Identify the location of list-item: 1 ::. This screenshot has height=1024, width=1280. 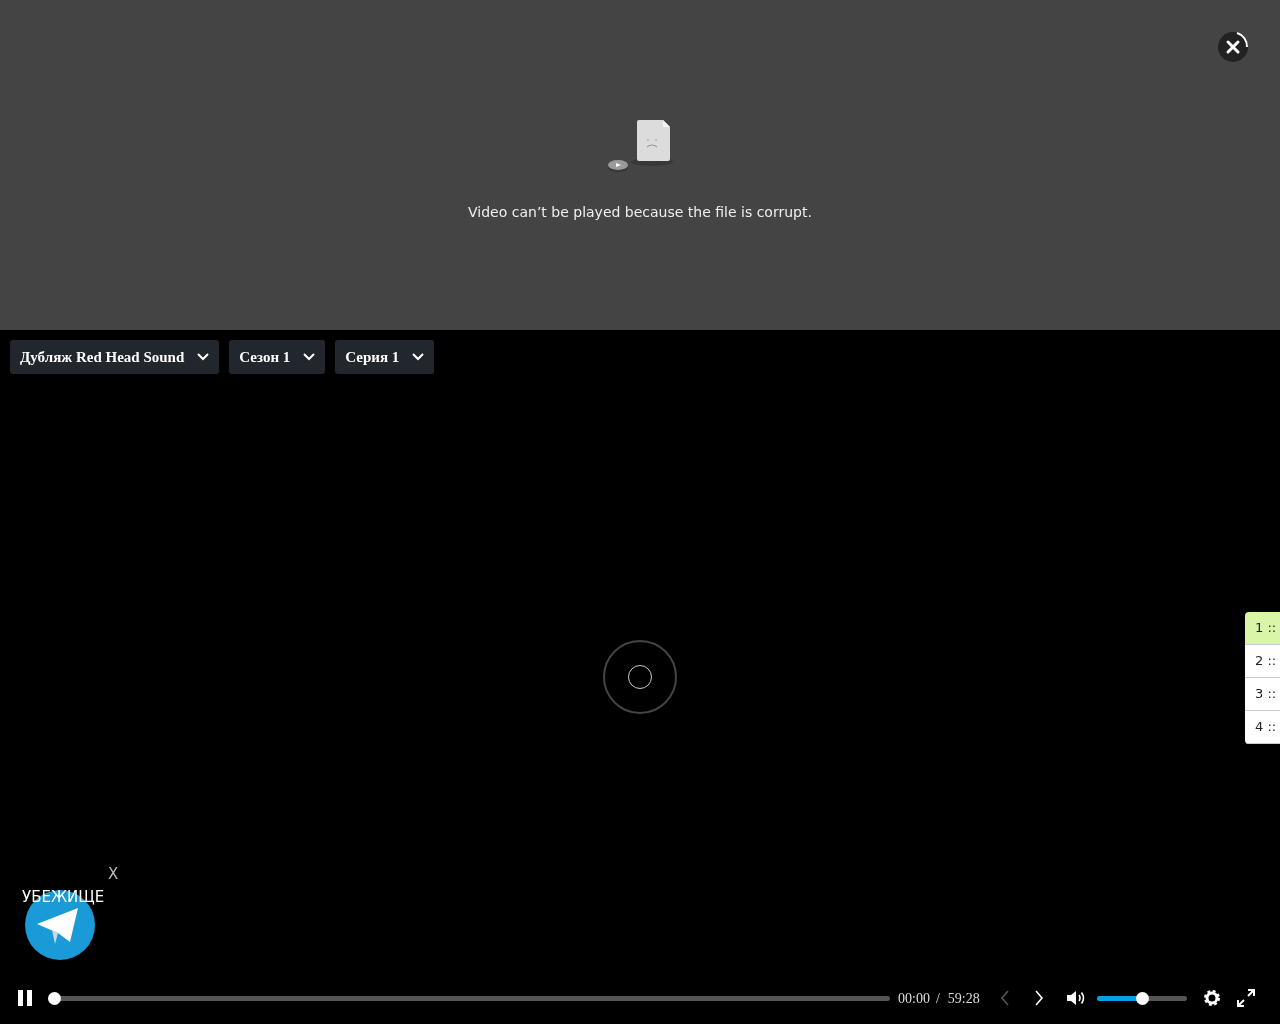
(1262, 628).